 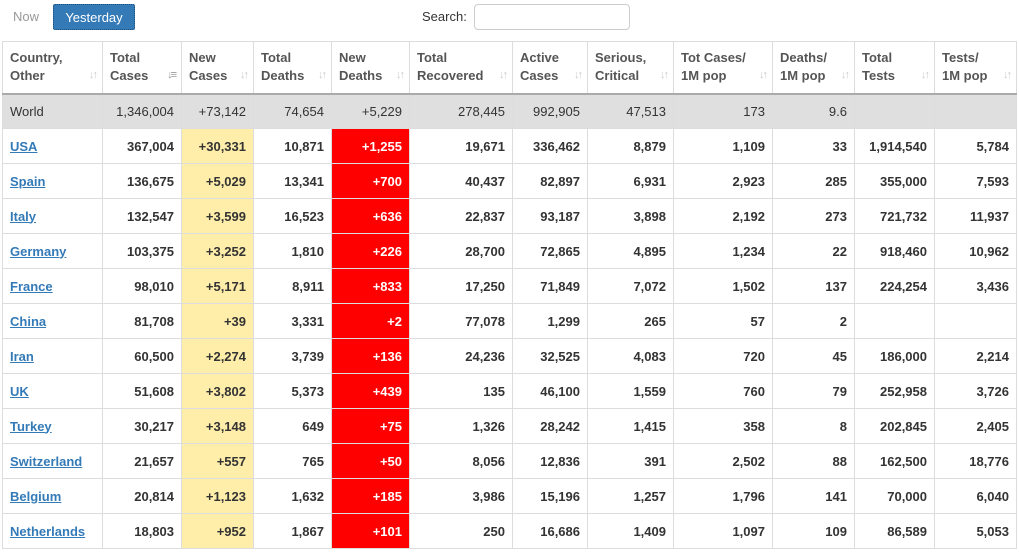 What do you see at coordinates (26, 17) in the screenshot?
I see `now-button: Now` at bounding box center [26, 17].